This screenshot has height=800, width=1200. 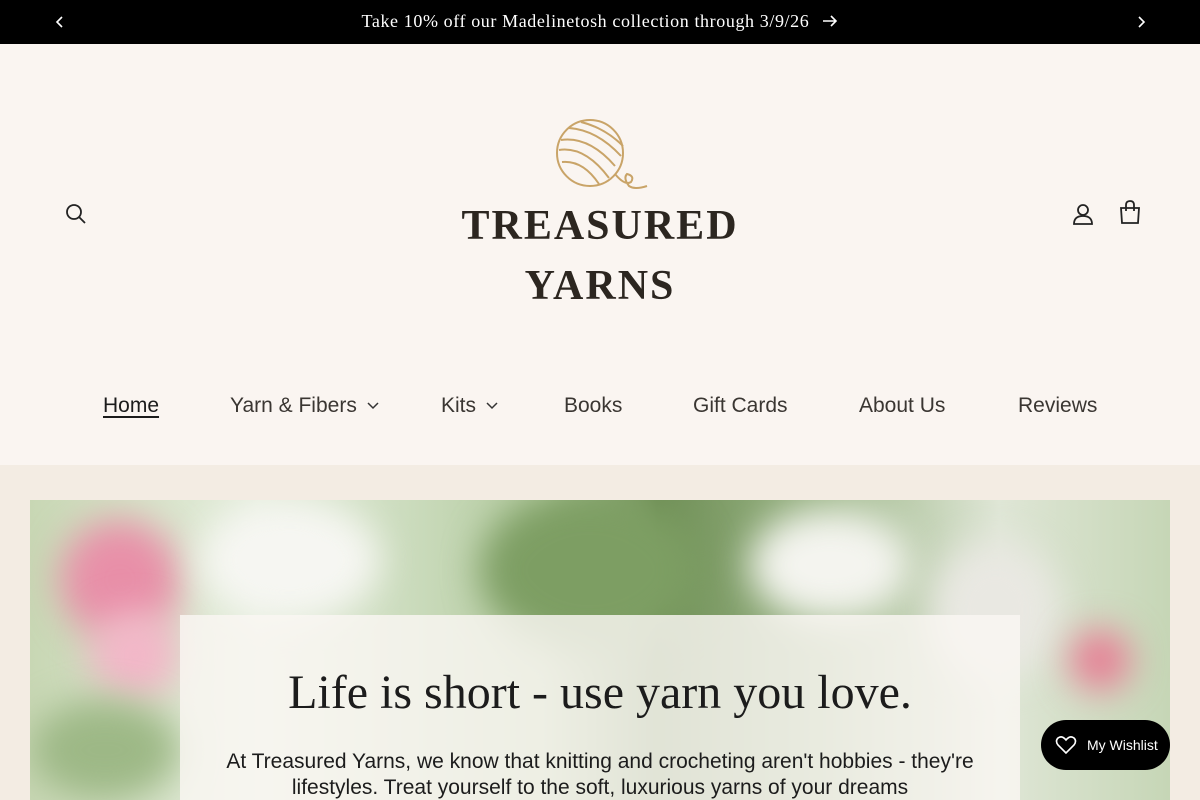 I want to click on nav-item-label: Yarn & Fibers, so click(x=293, y=405).